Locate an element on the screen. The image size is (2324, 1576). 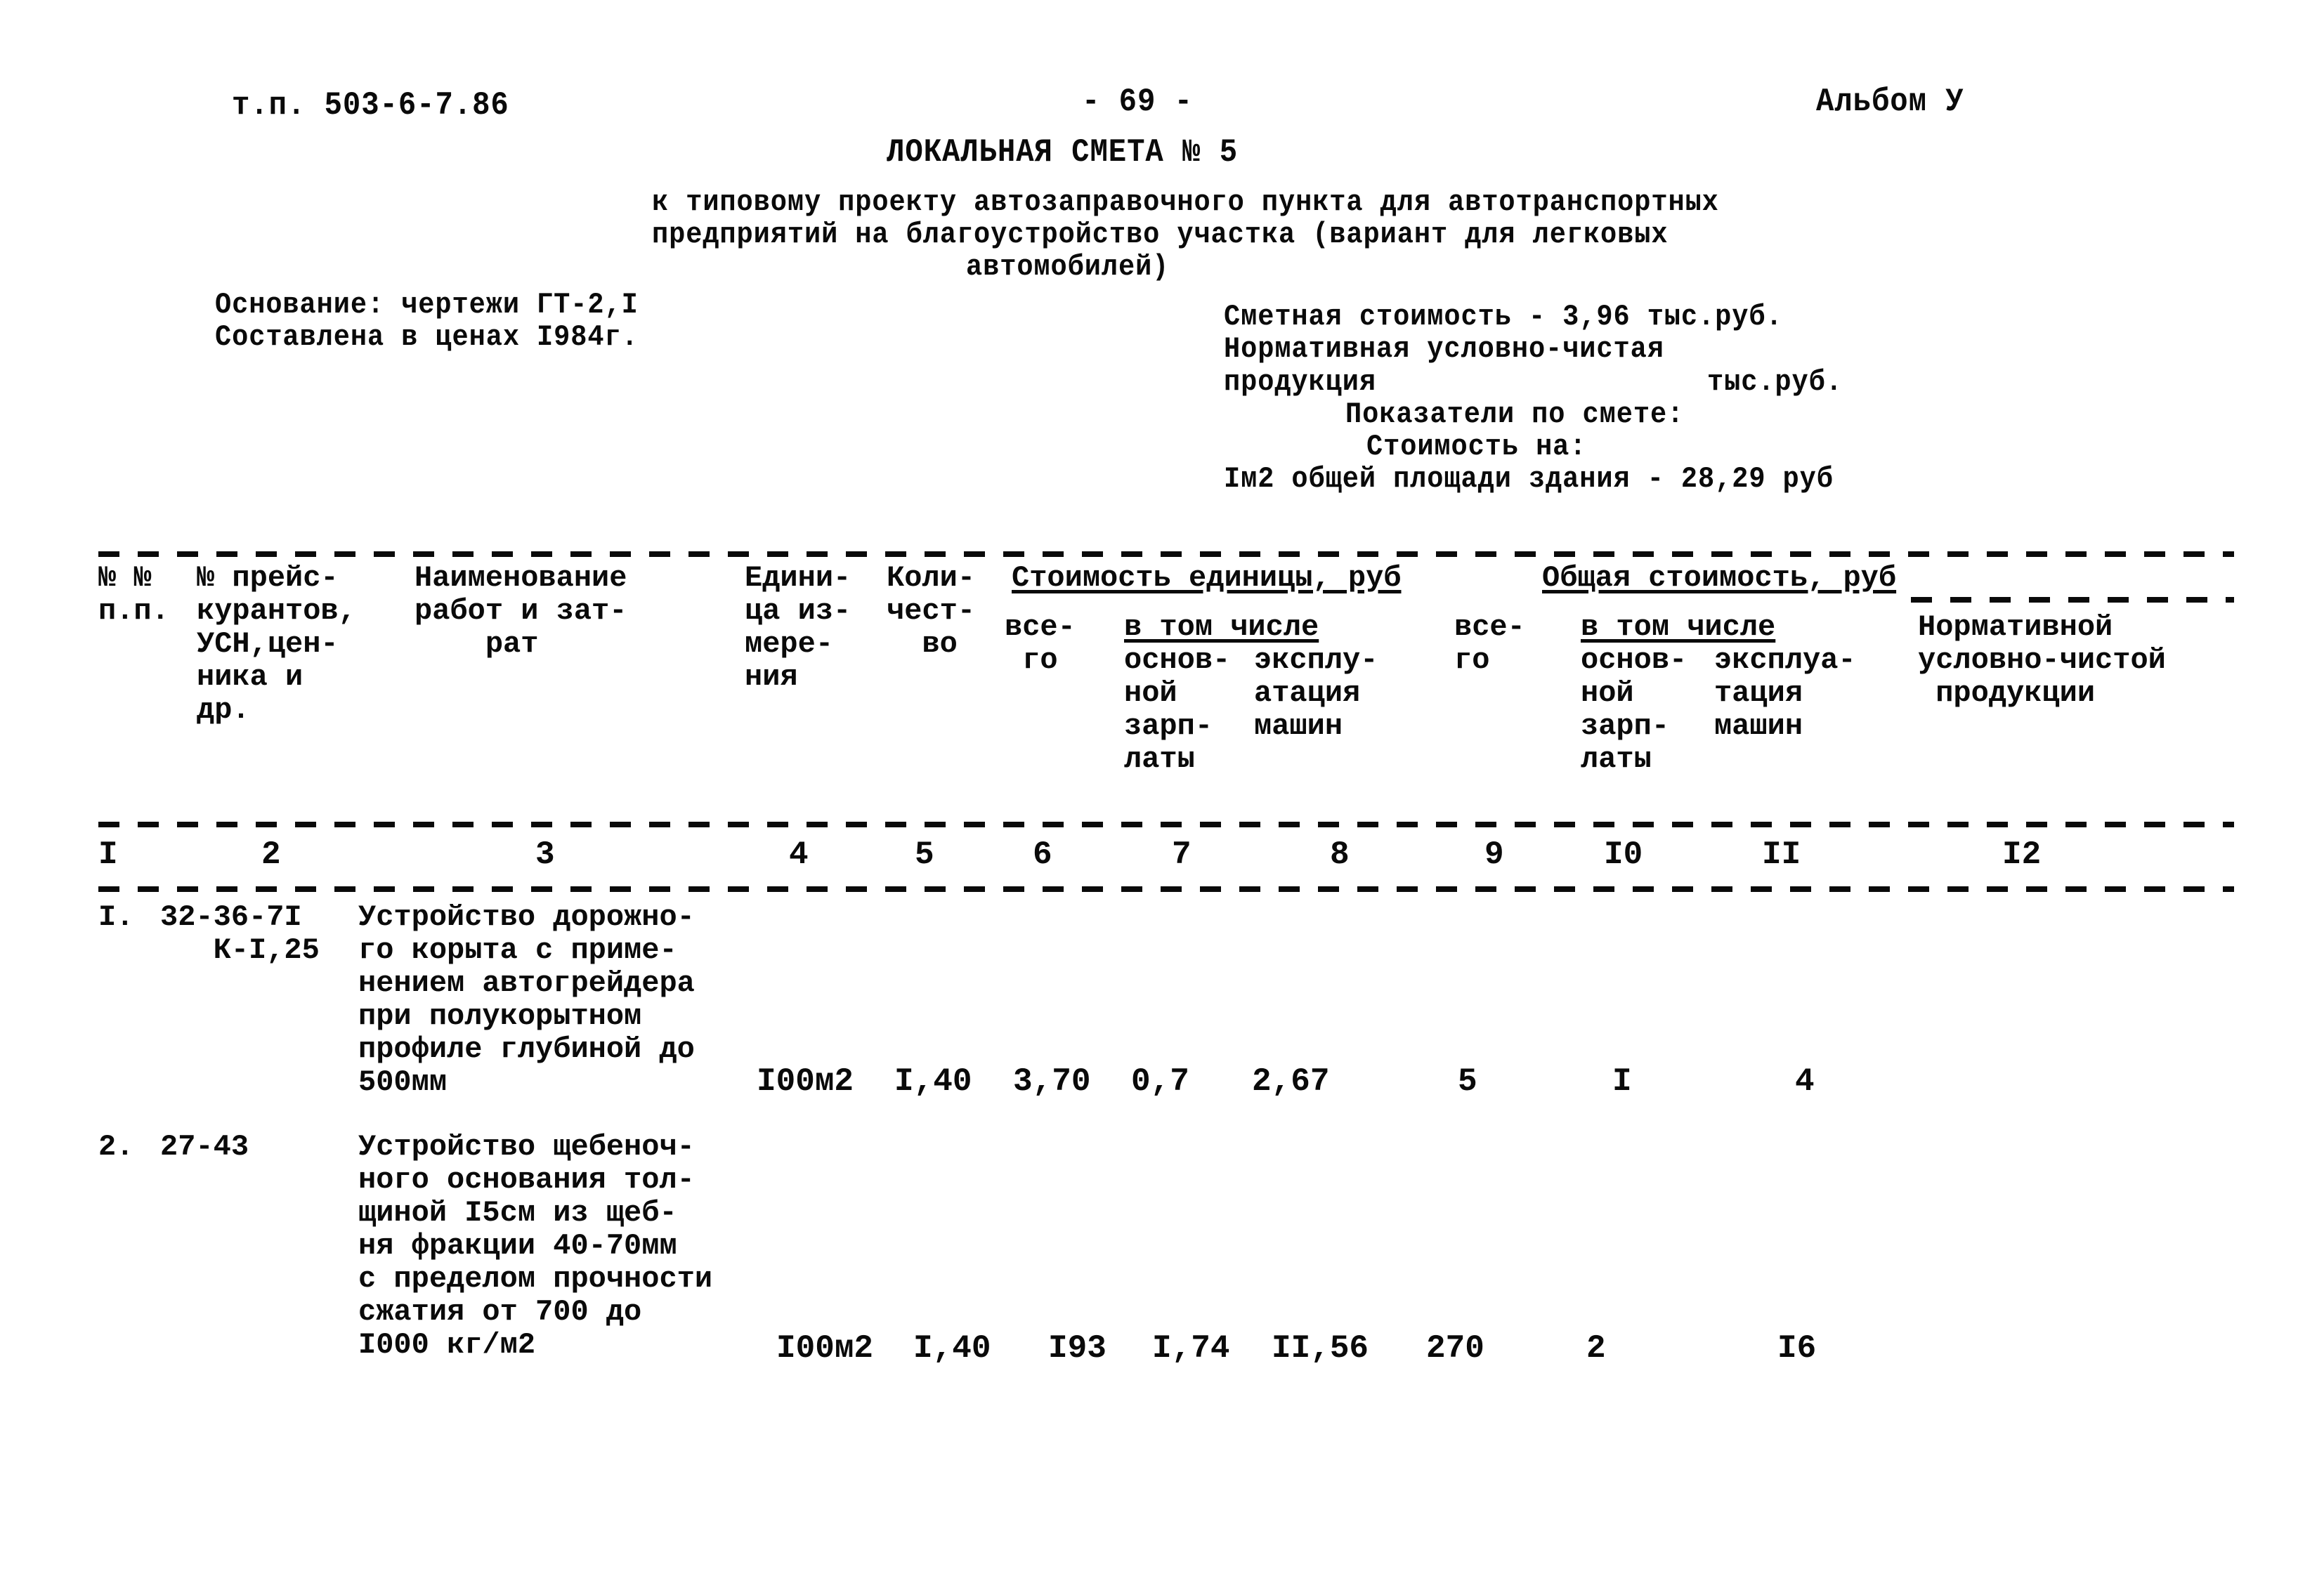
header-group-rule is located at coordinates (2072, 600).